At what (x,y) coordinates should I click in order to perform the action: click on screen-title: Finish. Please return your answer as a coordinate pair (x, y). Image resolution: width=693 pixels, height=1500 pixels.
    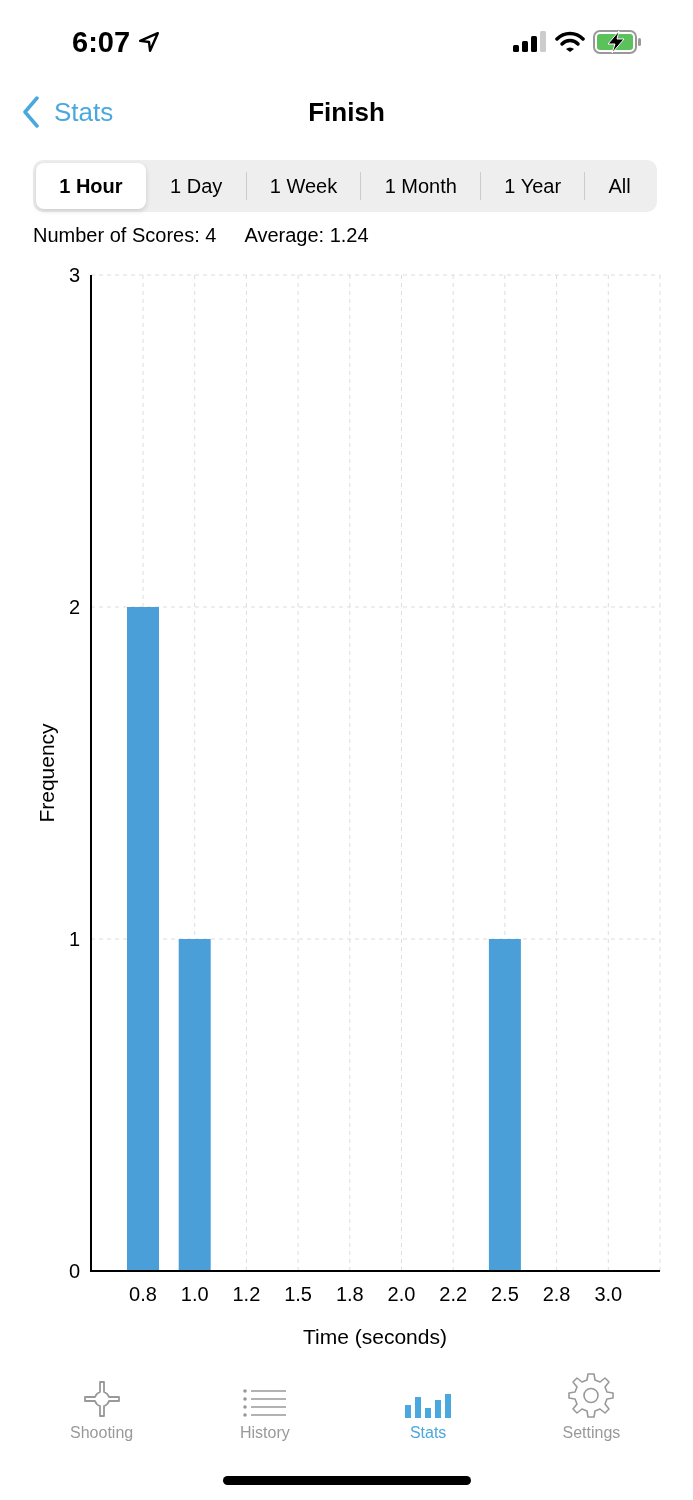
    Looking at the image, I should click on (346, 112).